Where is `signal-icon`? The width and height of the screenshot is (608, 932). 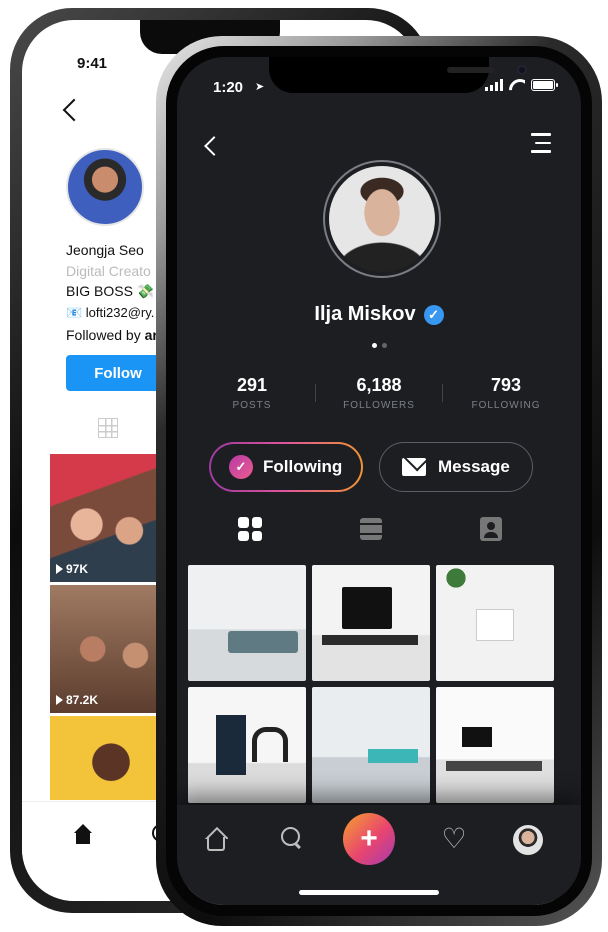 signal-icon is located at coordinates (494, 85).